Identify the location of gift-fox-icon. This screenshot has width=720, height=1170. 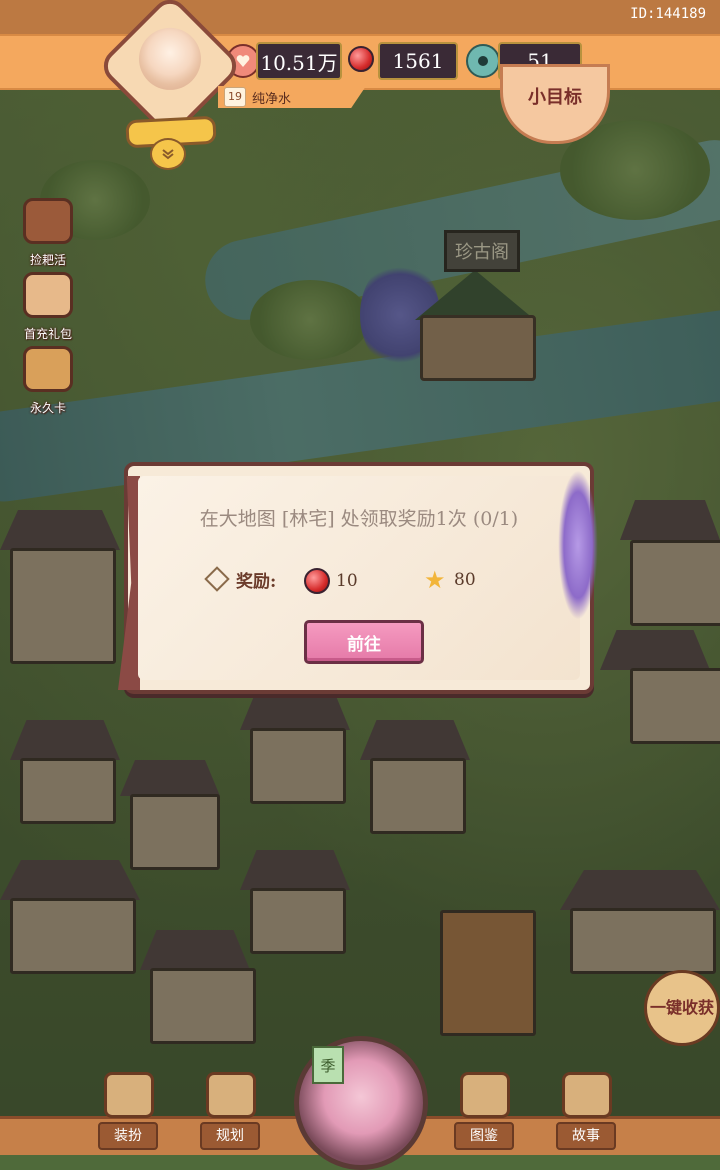
(48, 295).